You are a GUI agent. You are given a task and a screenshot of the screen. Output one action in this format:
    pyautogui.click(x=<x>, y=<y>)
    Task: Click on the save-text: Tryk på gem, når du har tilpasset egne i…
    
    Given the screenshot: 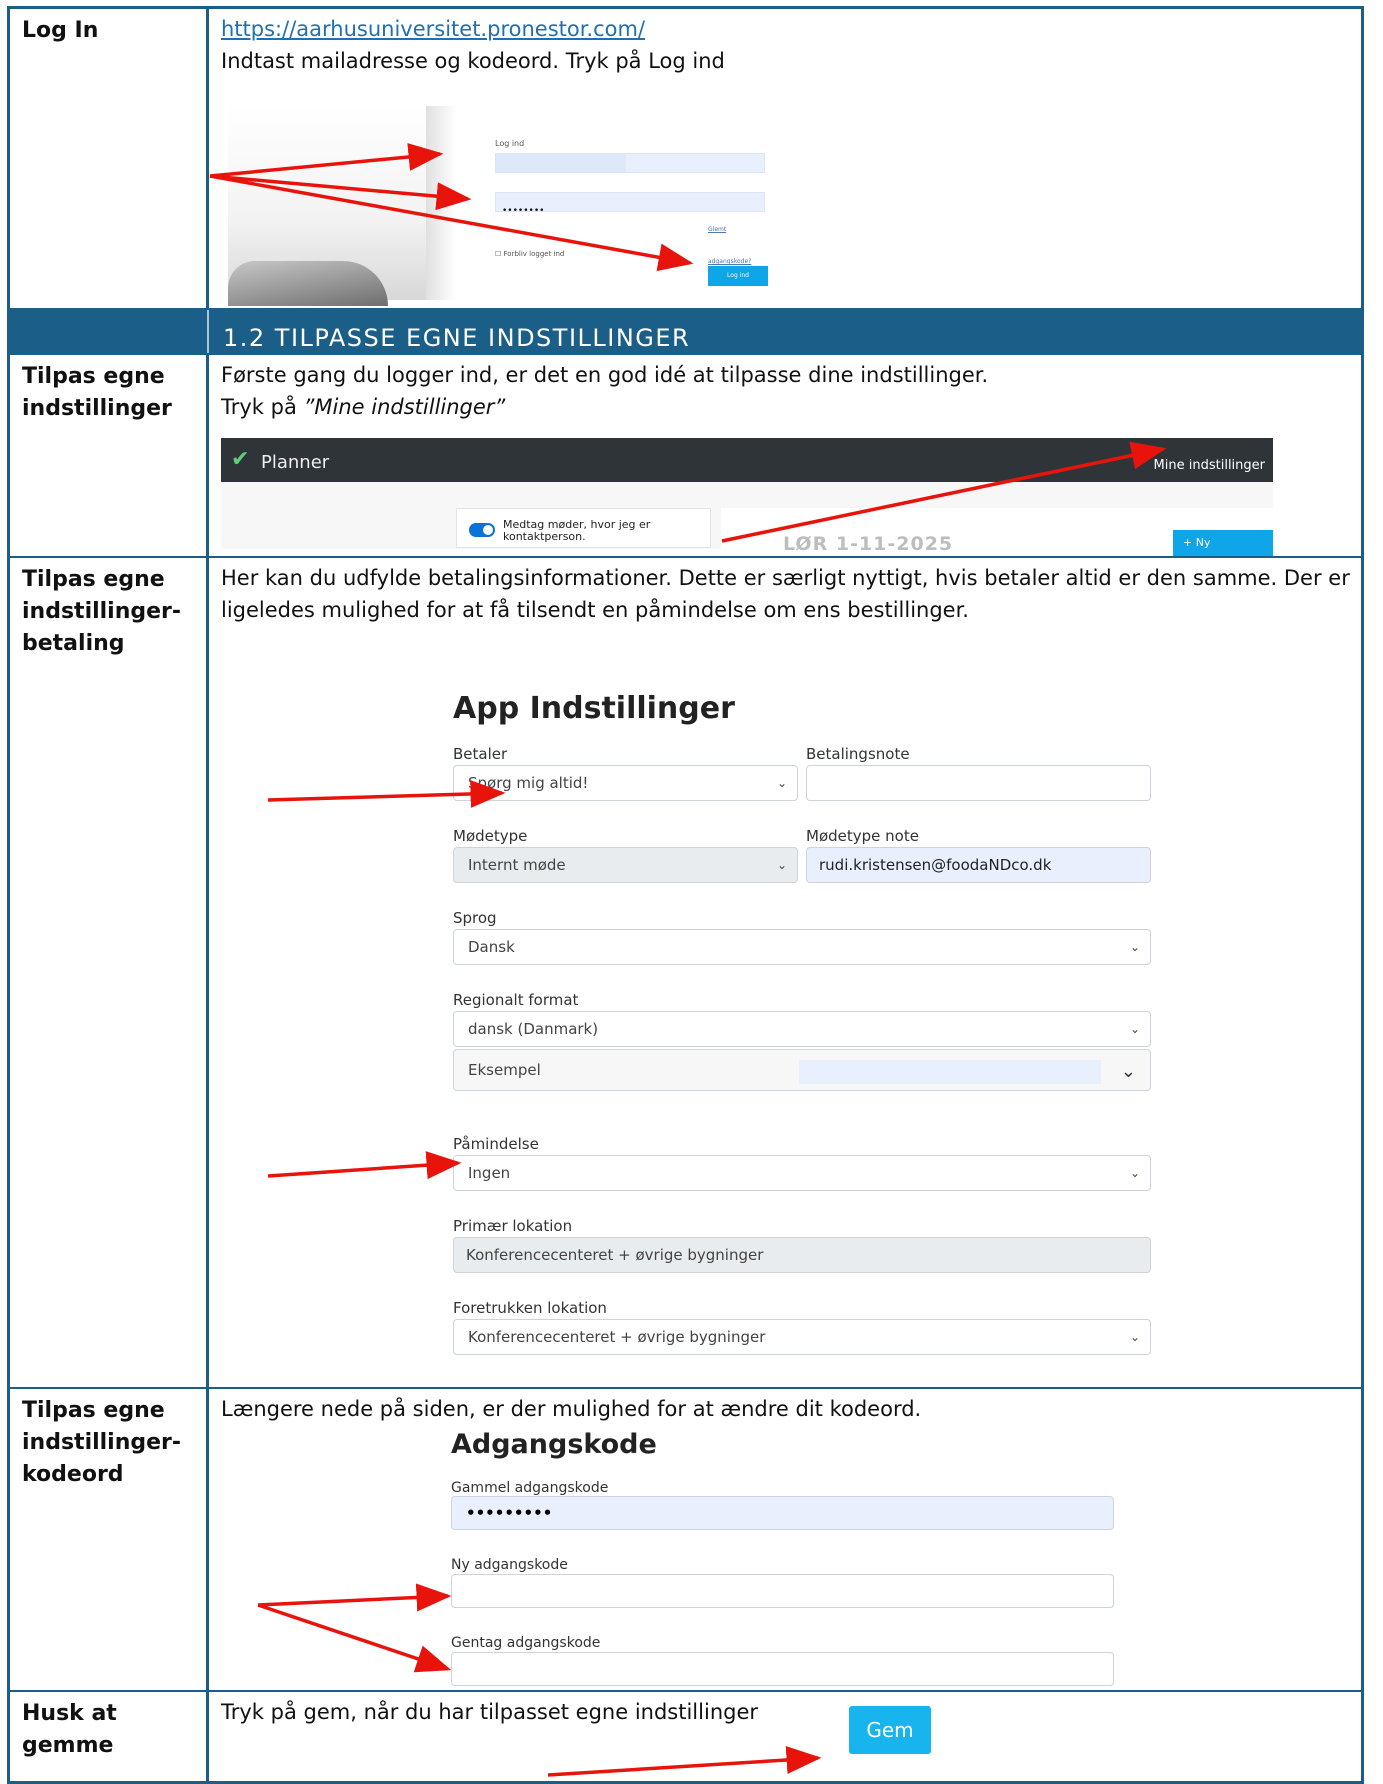 What is the action you would take?
    pyautogui.click(x=490, y=1712)
    